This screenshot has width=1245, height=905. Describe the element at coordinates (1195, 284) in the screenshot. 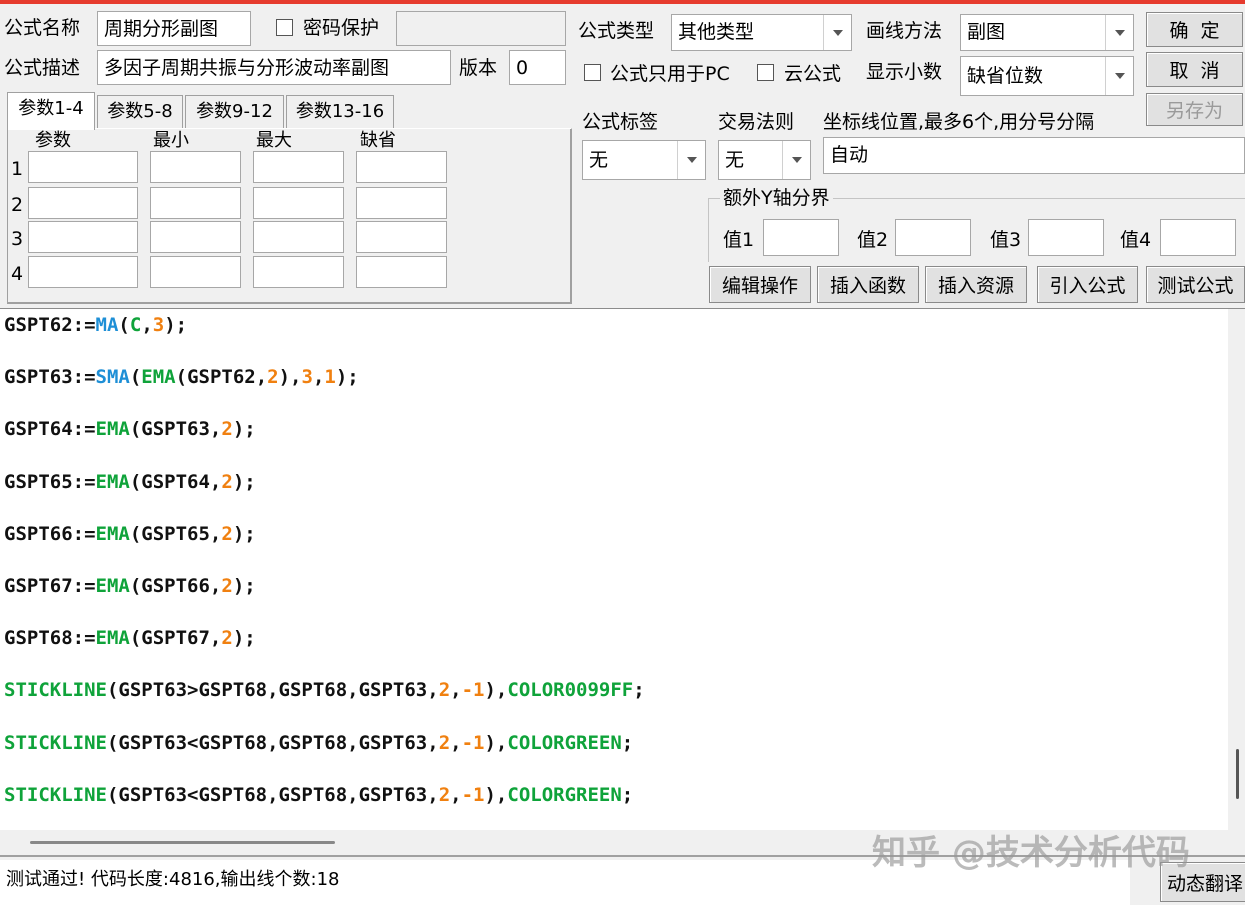

I see `test-formula-button: 测试公式` at that location.